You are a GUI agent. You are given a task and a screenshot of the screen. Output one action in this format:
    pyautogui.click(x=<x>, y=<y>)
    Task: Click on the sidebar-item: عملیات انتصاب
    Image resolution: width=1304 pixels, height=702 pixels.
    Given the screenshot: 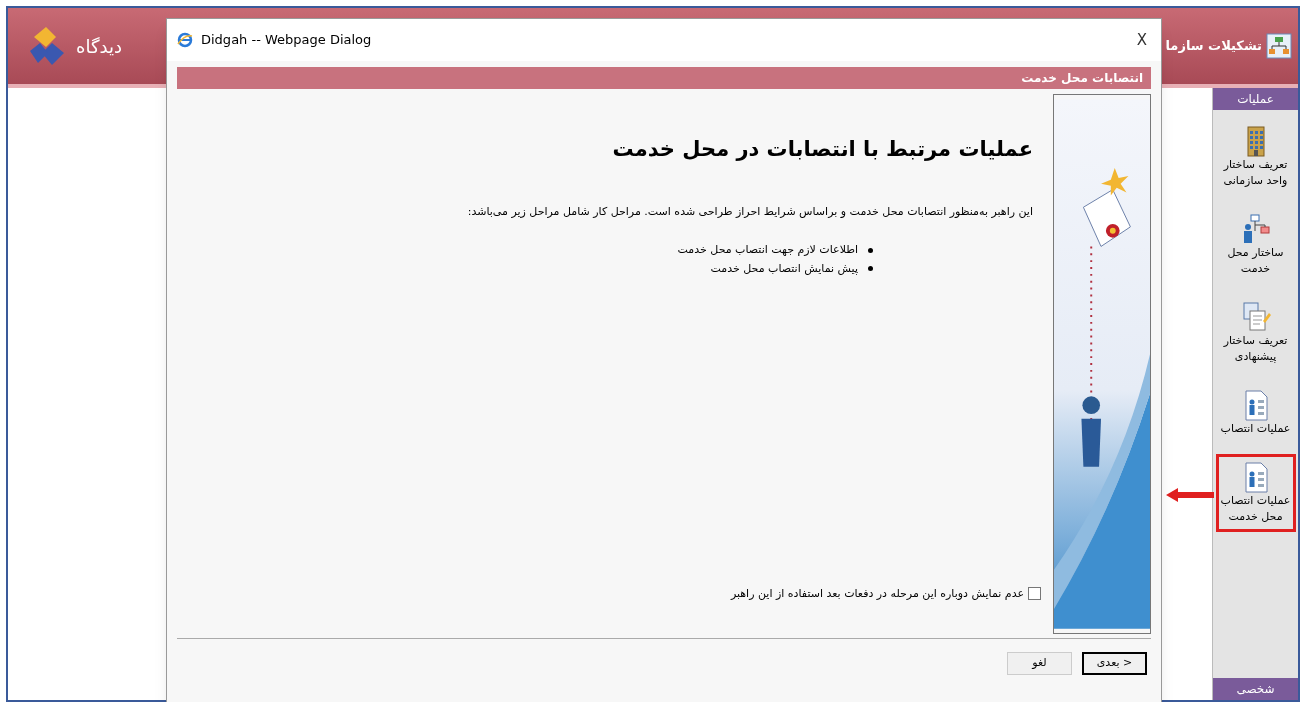 What is the action you would take?
    pyautogui.click(x=1255, y=413)
    